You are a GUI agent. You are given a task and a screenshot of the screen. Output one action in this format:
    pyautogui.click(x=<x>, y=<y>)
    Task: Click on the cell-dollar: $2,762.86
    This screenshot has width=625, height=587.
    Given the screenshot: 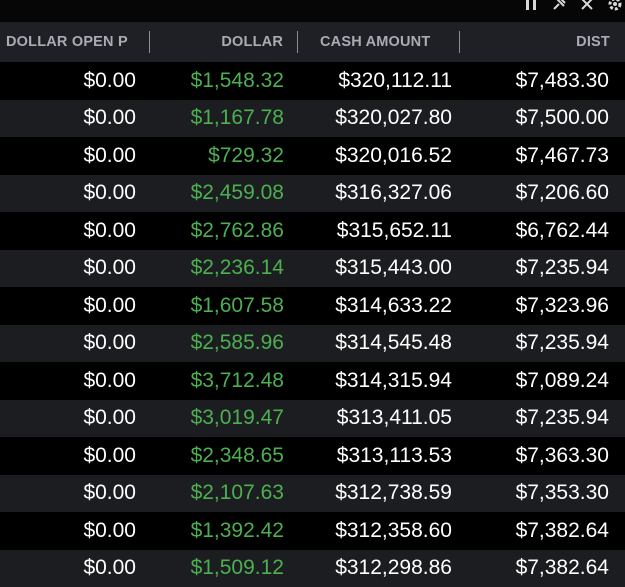 What is the action you would take?
    pyautogui.click(x=224, y=231)
    